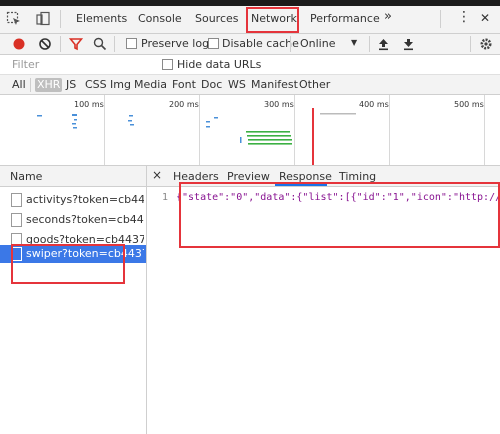 This screenshot has height=434, width=500. Describe the element at coordinates (131, 43) in the screenshot. I see `preserve-log-checkbox` at that location.